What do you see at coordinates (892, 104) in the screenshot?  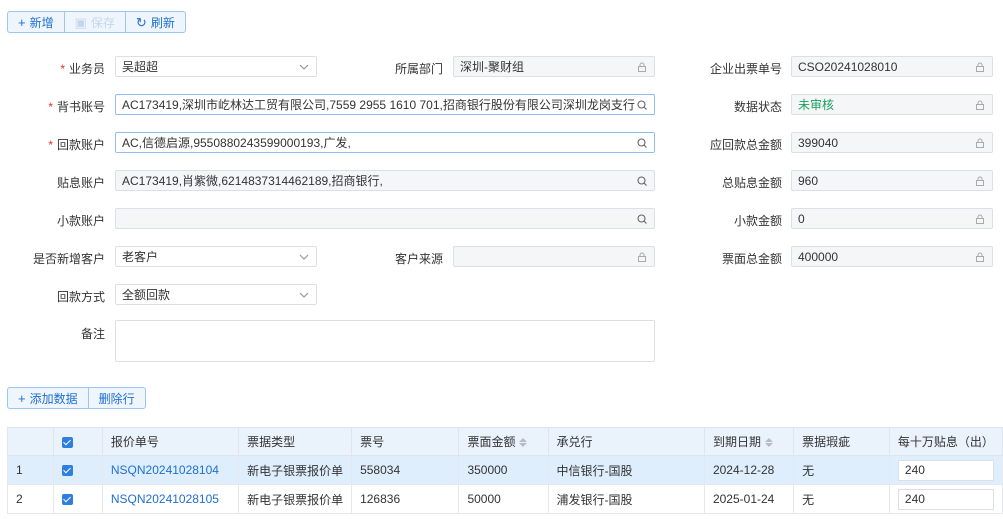 I see `data-status-field: 未审核` at bounding box center [892, 104].